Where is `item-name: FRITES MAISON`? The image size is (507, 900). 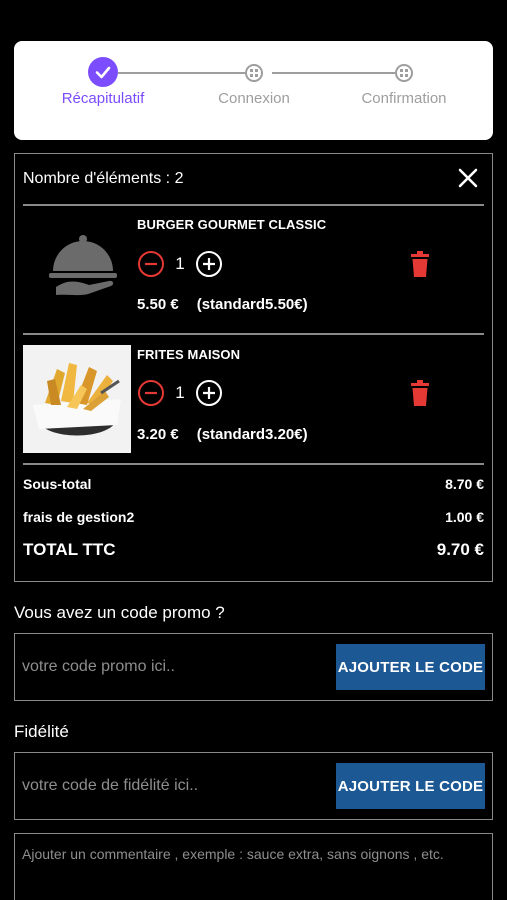 item-name: FRITES MAISON is located at coordinates (189, 354).